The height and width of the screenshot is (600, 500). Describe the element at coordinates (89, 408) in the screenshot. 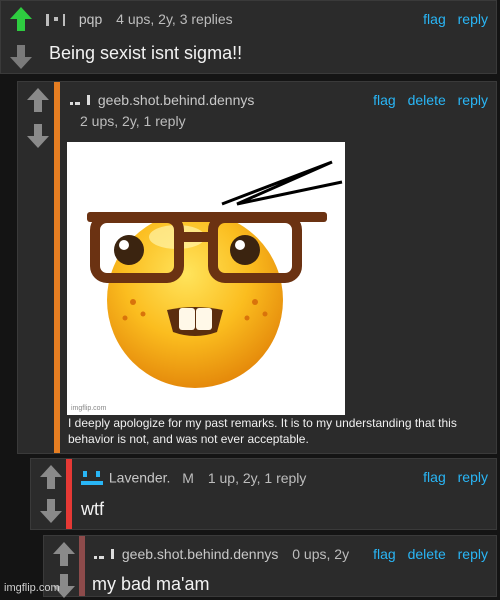

I see `image-watermark: imgflip.com` at that location.